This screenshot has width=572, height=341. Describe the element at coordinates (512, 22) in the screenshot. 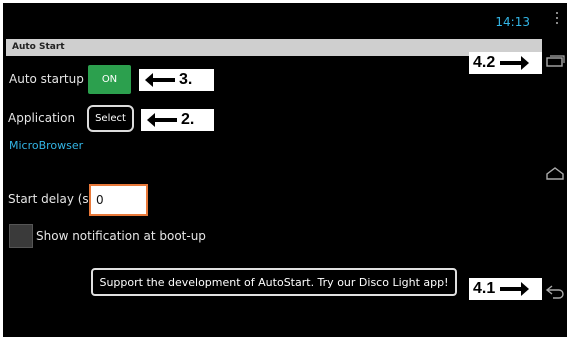

I see `status-time: 14:13` at that location.